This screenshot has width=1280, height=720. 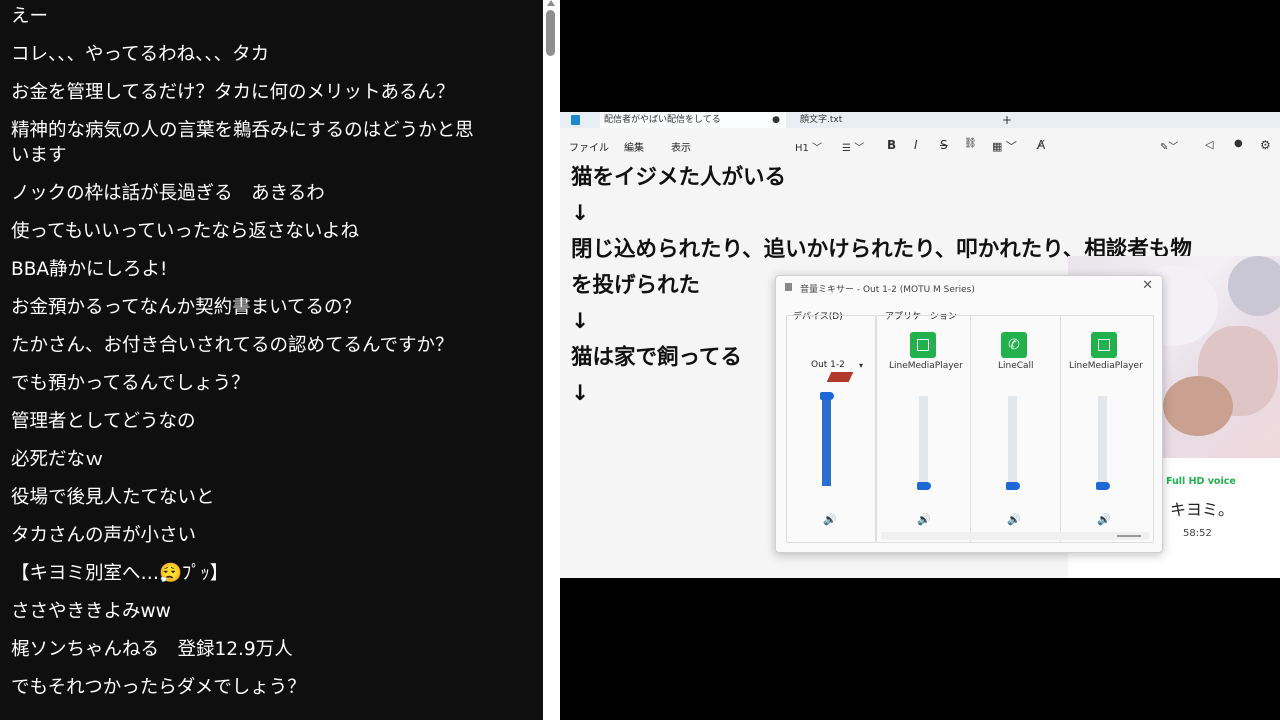 What do you see at coordinates (39, 155) in the screenshot?
I see `chat-message-continued: います` at bounding box center [39, 155].